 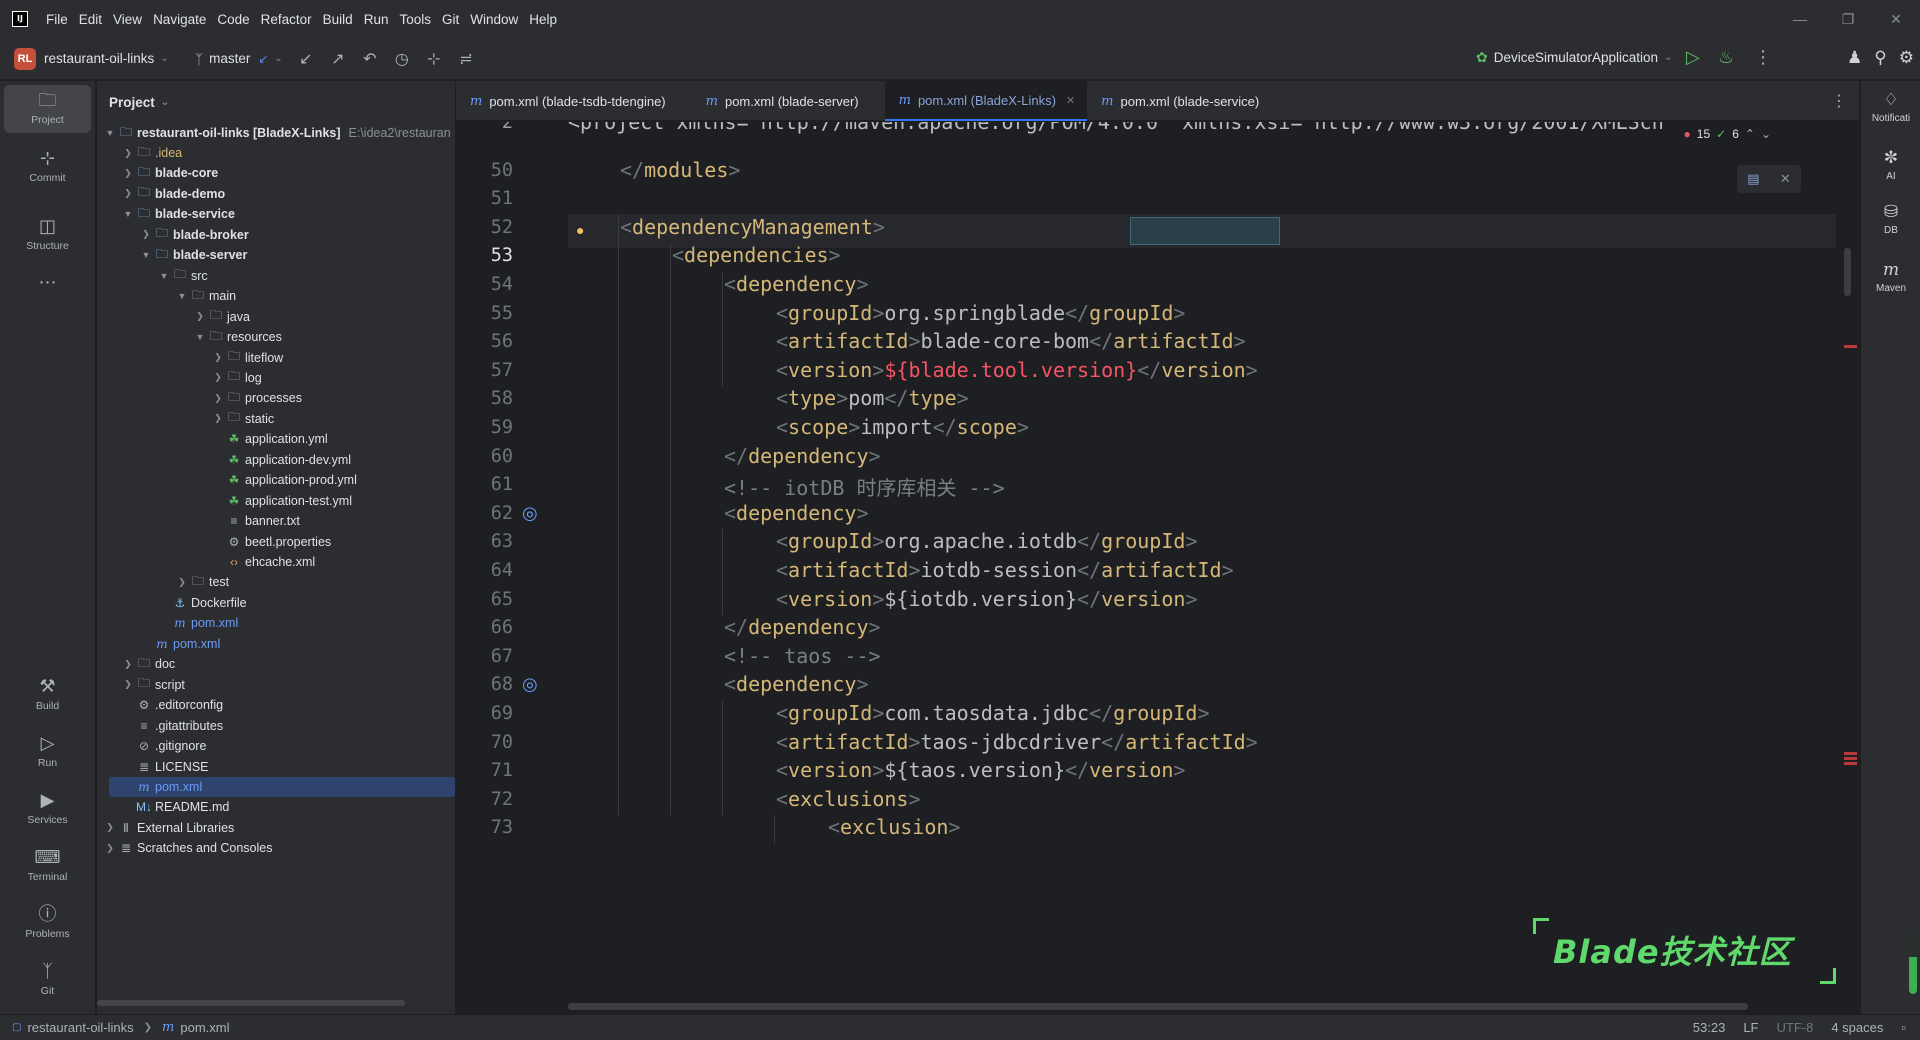 What do you see at coordinates (271, 542) in the screenshot?
I see `tree-item: ⚙ beetl.properties` at bounding box center [271, 542].